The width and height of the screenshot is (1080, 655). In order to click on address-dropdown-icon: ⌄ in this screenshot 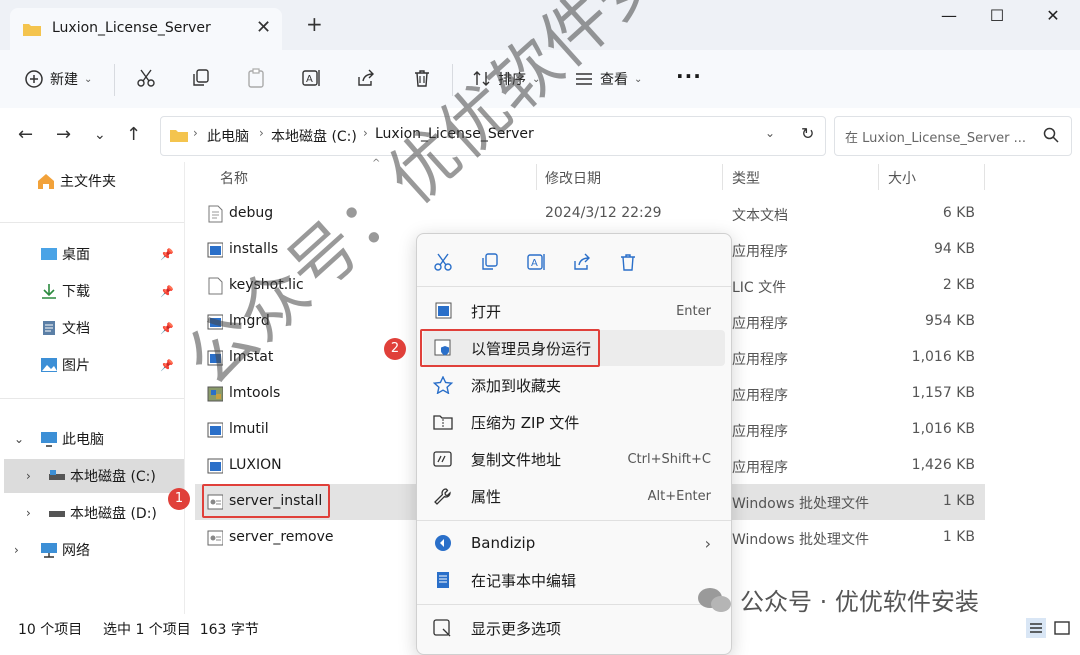, I will do `click(770, 133)`.